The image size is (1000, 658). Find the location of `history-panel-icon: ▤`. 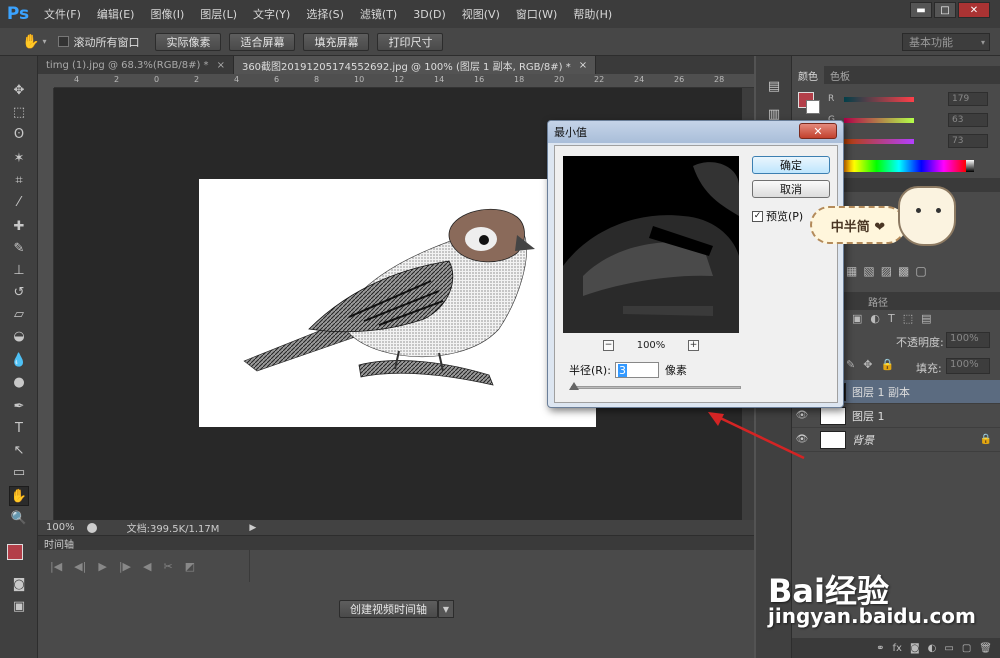

history-panel-icon: ▤ is located at coordinates (774, 86).